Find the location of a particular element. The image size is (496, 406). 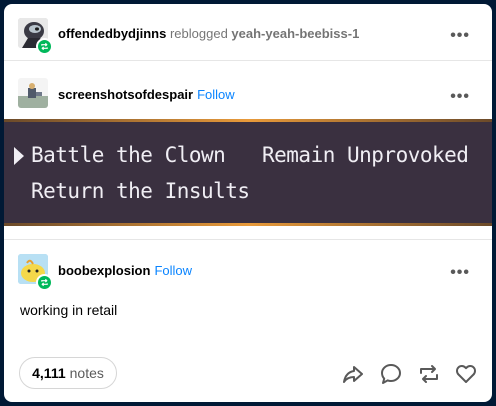

option-battle: Battle the Clown is located at coordinates (128, 155).